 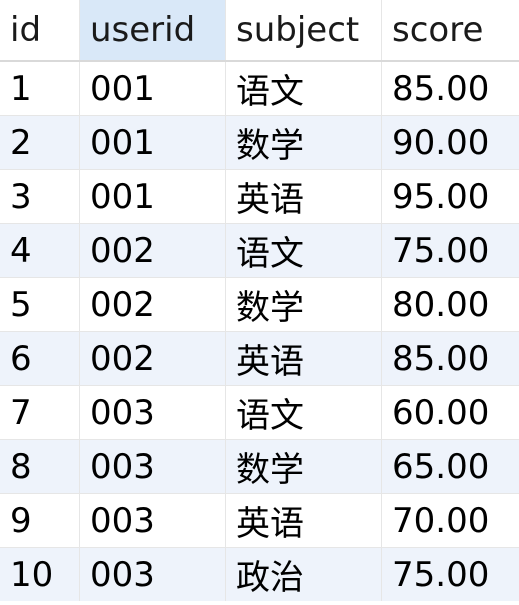 I want to click on table-row: 6 002 英语 85.00, so click(x=259, y=359).